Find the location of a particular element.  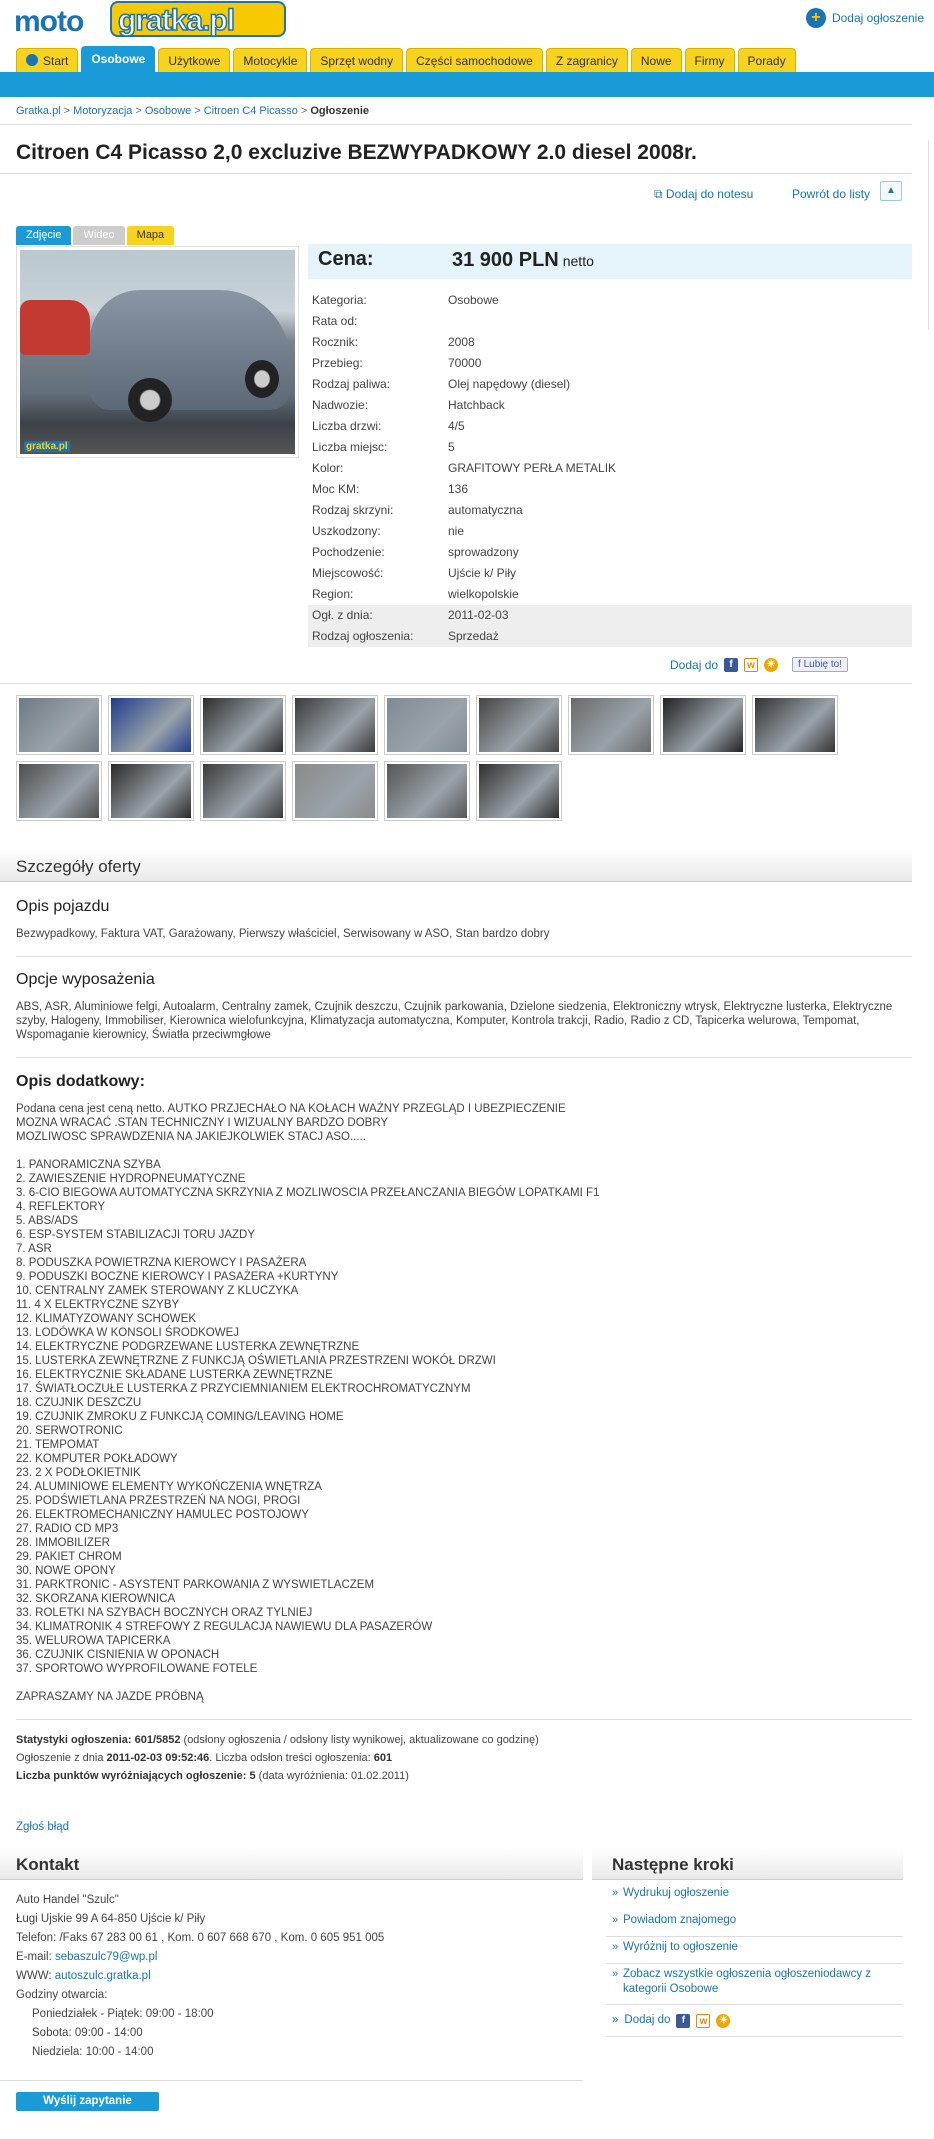

tab-uzytkowe: Użytkowe is located at coordinates (194, 60).